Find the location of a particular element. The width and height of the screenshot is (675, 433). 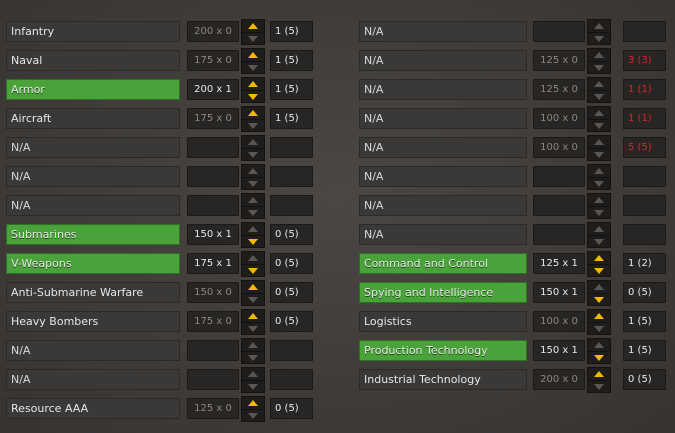

tech-name-submarines: Submarines is located at coordinates (93, 234).